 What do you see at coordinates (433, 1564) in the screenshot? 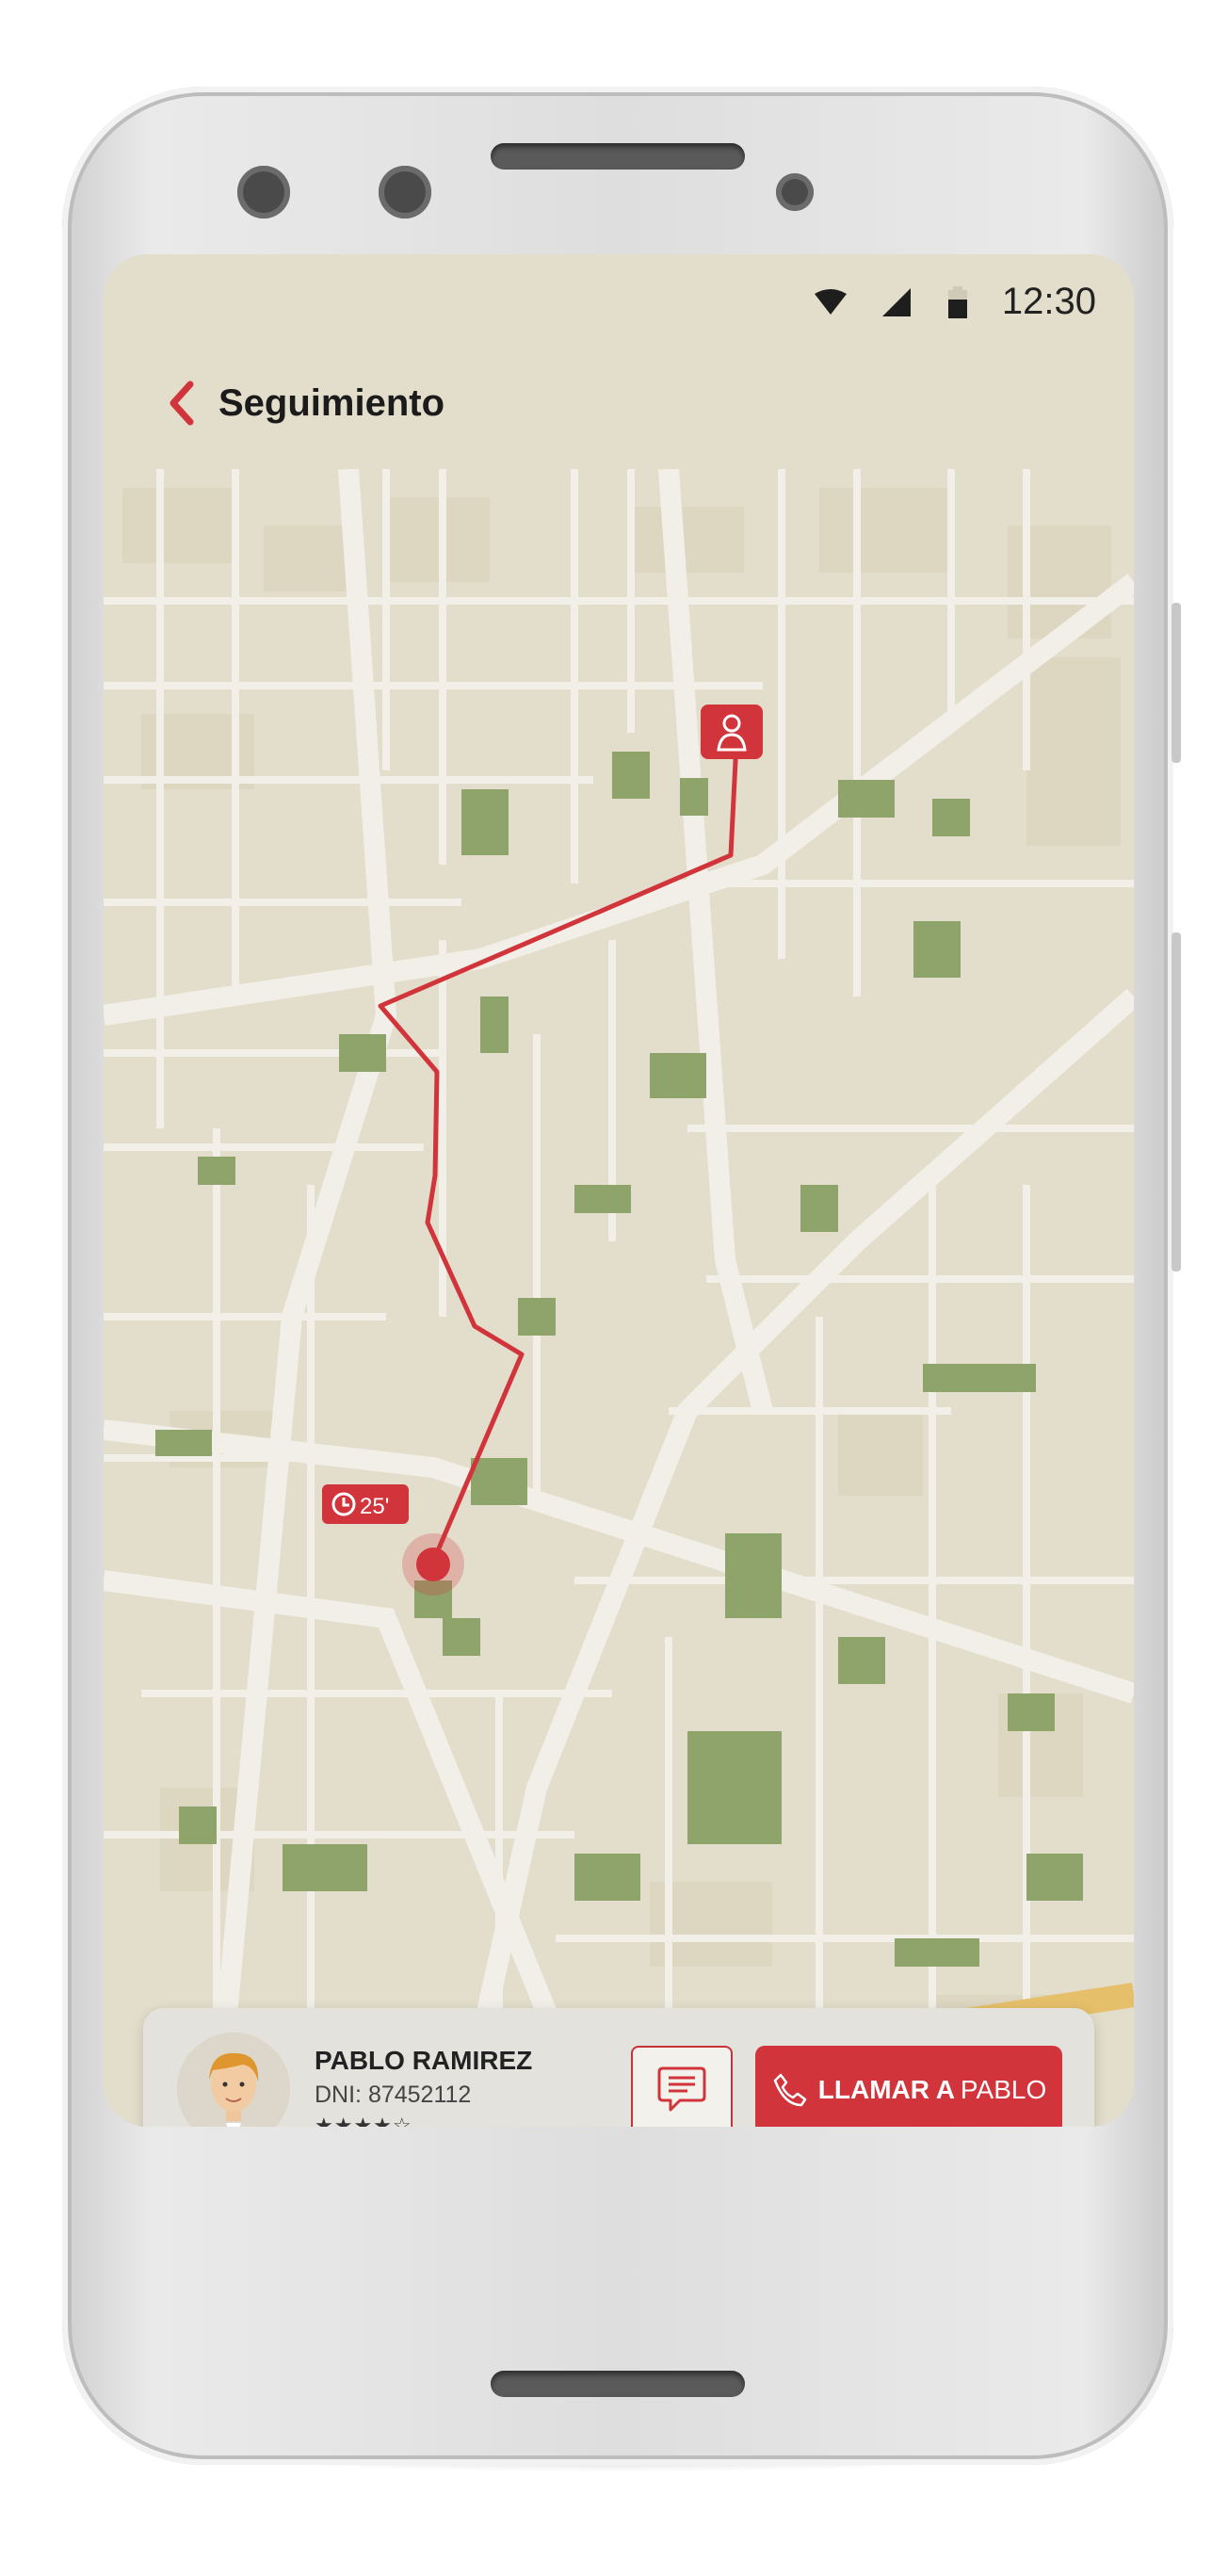
I see `current-location-marker` at bounding box center [433, 1564].